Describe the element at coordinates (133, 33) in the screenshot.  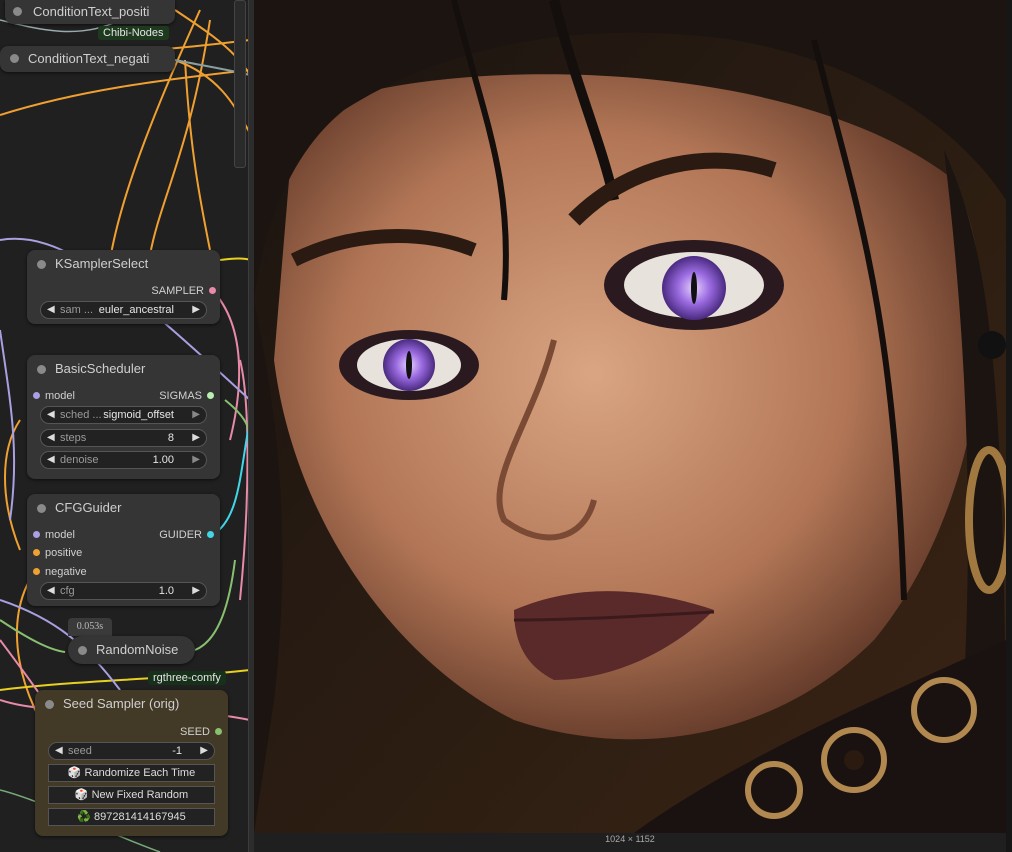
I see `chibi-nodes-badge: Chibi-Nodes` at that location.